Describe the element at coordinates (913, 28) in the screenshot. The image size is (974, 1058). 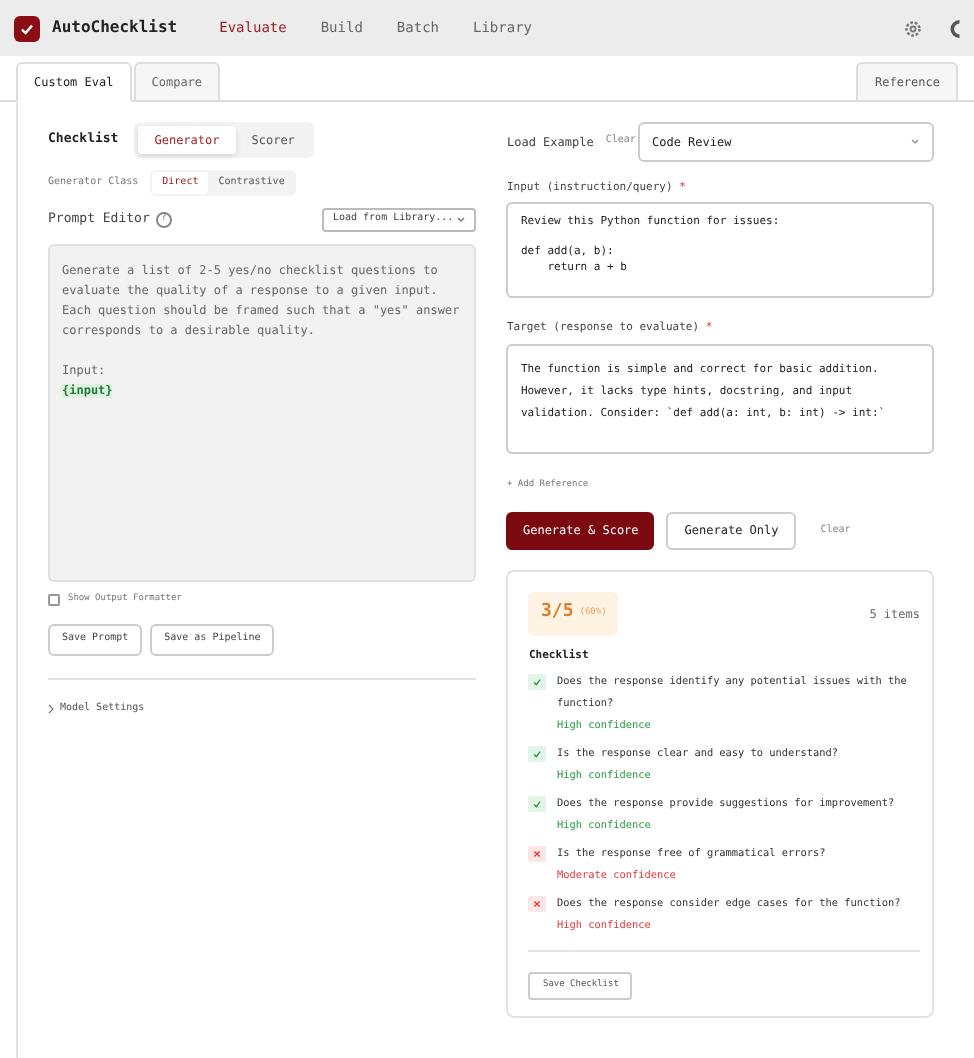
I see `settings-icon` at that location.